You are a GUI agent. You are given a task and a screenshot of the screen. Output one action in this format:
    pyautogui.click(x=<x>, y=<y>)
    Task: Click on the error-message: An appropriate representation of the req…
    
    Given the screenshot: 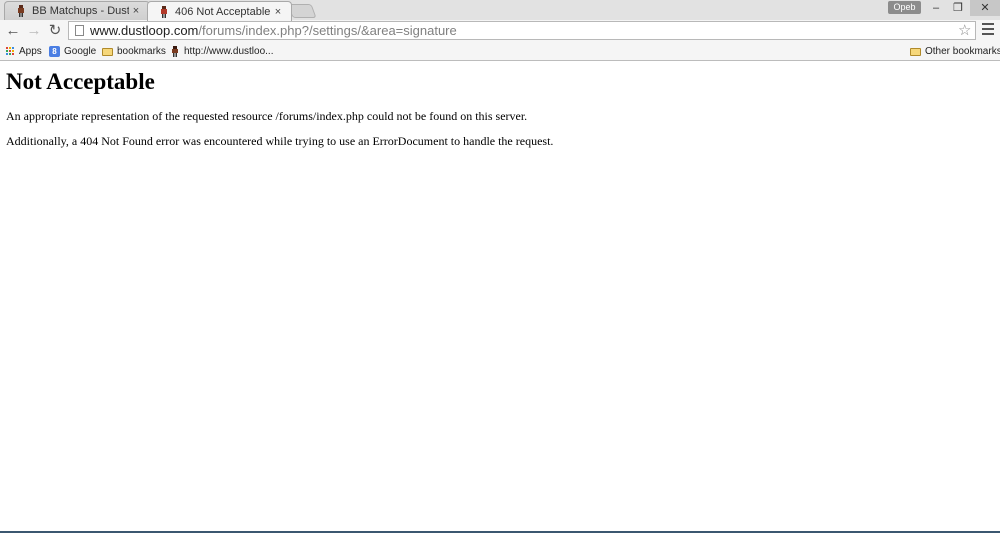 What is the action you would take?
    pyautogui.click(x=267, y=116)
    